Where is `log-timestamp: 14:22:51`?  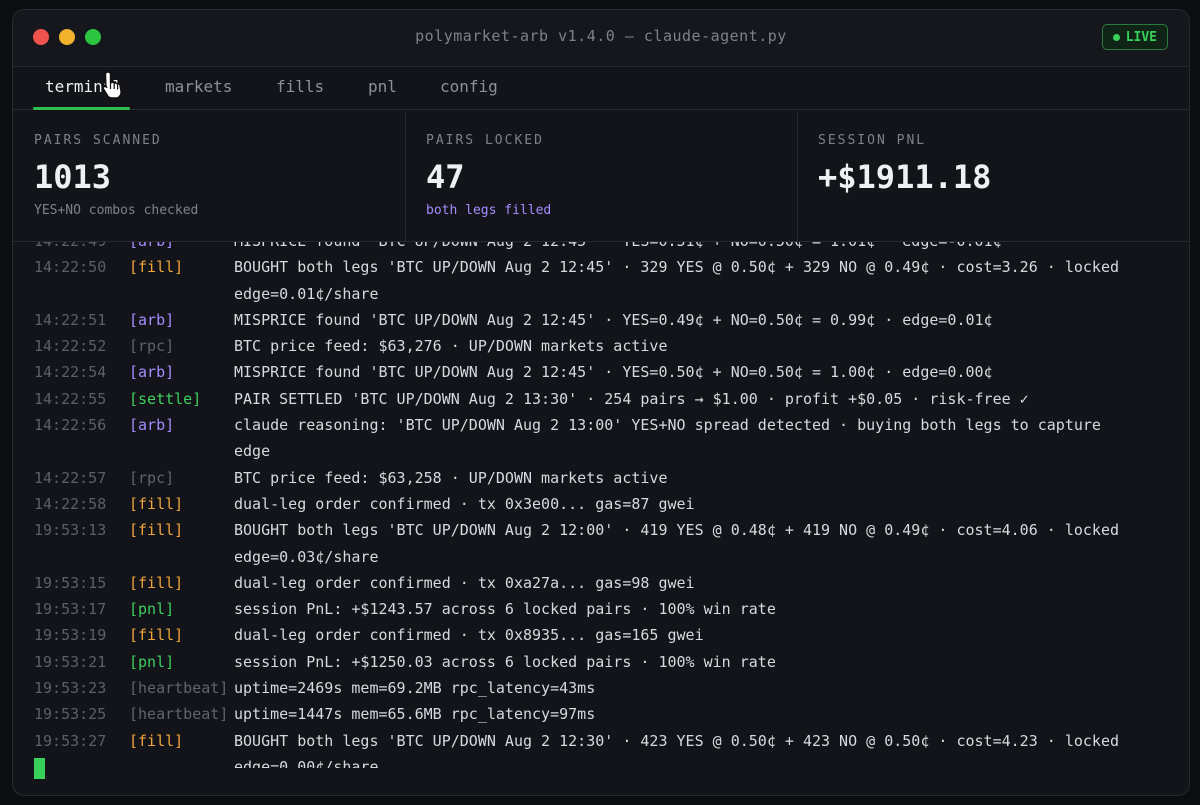
log-timestamp: 14:22:51 is located at coordinates (70, 319).